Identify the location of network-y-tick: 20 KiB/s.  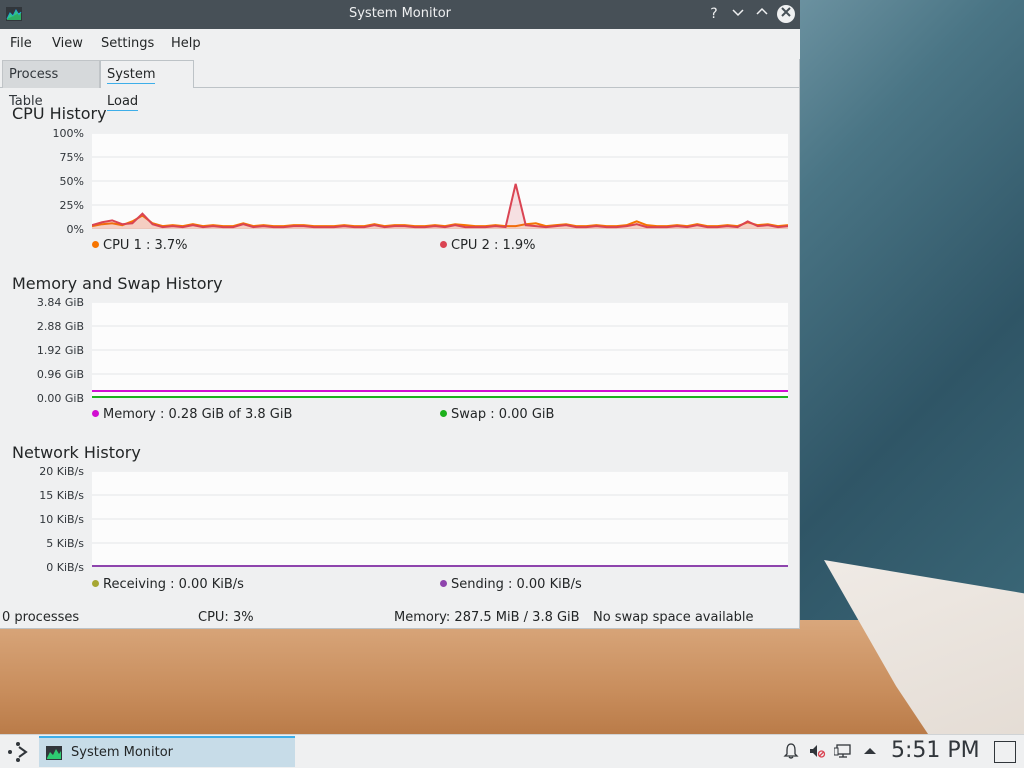
(61, 471).